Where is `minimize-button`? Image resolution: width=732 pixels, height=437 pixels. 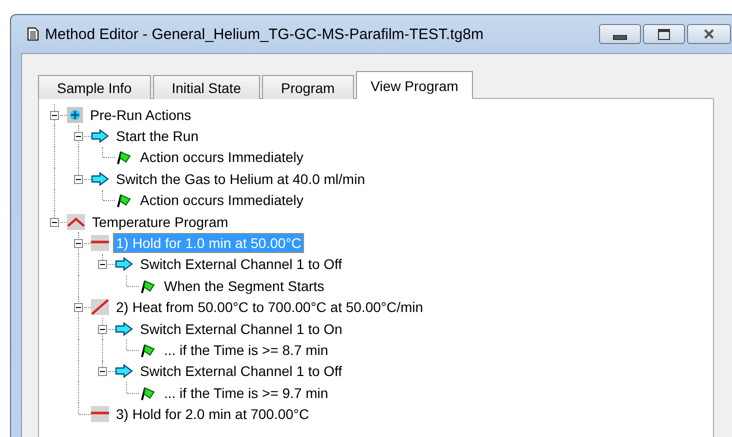
minimize-button is located at coordinates (620, 34).